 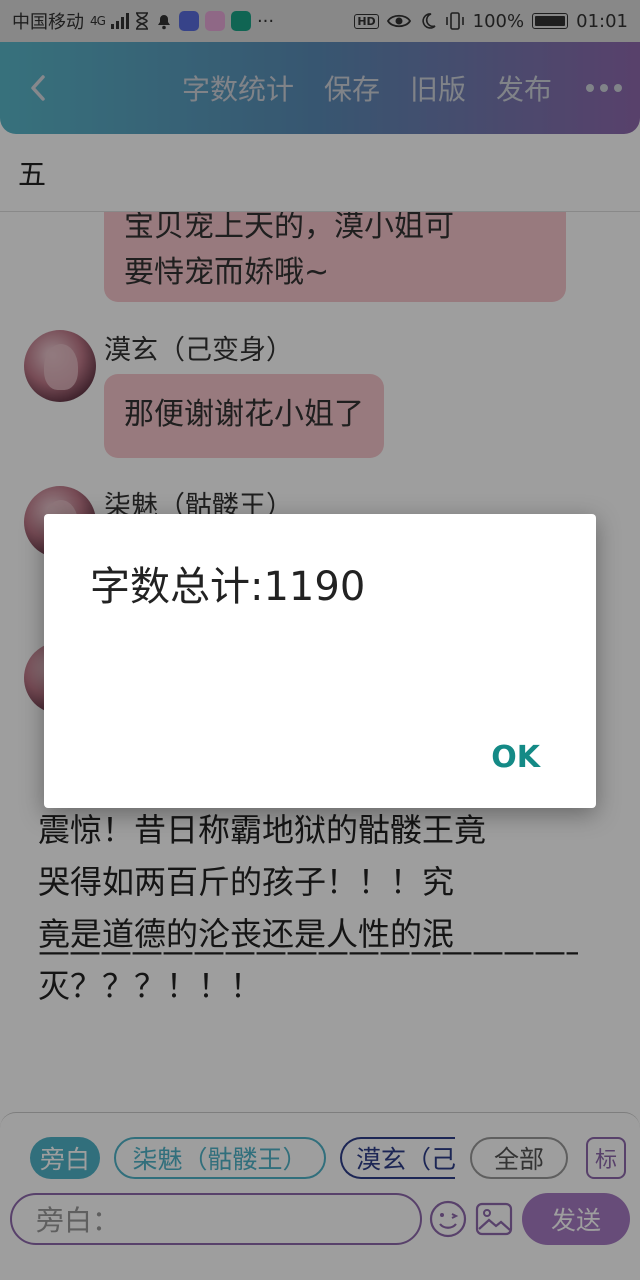 I want to click on dialog-message: 字数总计:1190, so click(x=228, y=587).